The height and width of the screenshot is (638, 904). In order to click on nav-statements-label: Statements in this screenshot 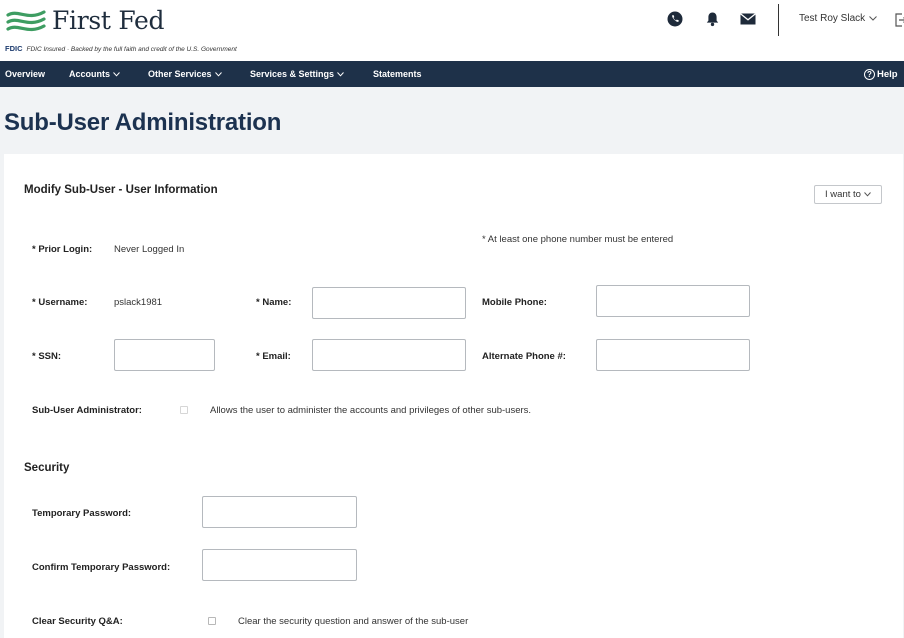, I will do `click(397, 73)`.